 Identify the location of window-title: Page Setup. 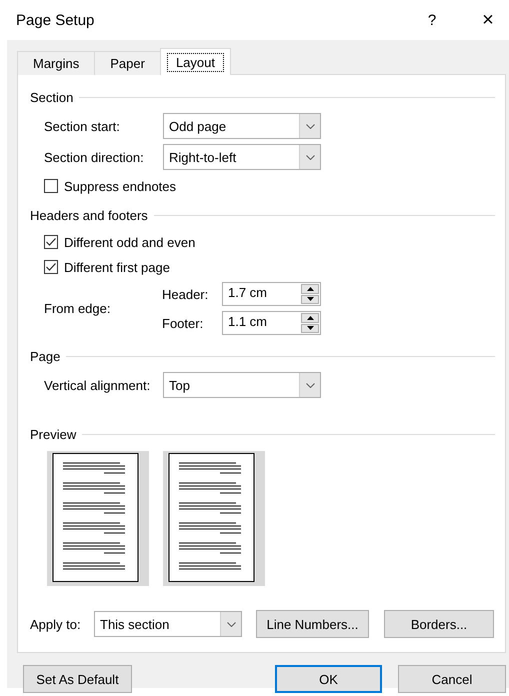
(56, 20).